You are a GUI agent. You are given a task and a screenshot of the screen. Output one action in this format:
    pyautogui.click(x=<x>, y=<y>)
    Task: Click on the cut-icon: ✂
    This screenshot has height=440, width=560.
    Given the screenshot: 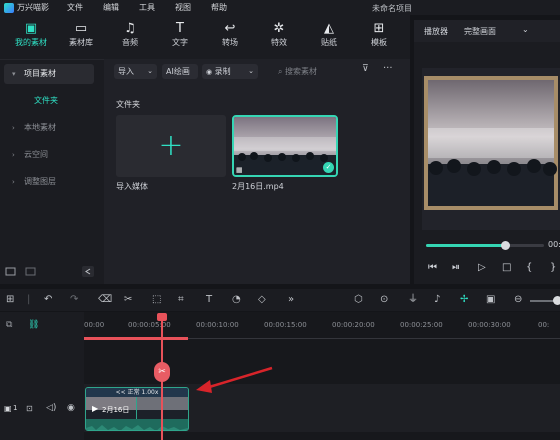 What is the action you would take?
    pyautogui.click(x=128, y=300)
    